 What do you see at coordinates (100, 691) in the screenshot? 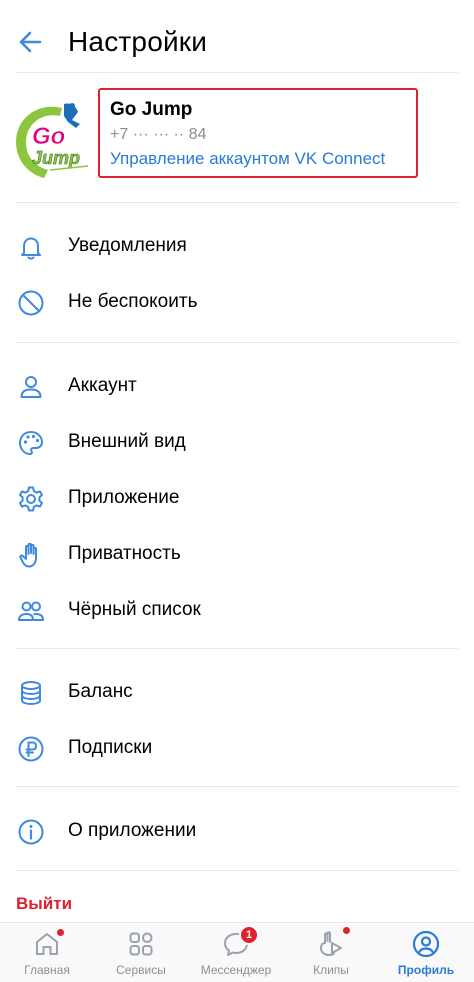
I see `menu-item-label: Баланс` at bounding box center [100, 691].